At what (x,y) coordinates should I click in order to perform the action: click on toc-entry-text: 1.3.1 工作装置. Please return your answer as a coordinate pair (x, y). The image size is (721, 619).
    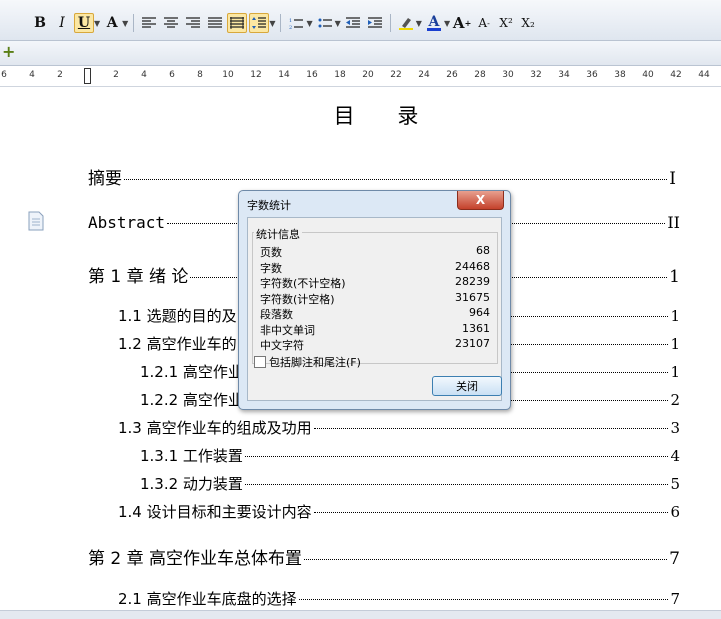
    Looking at the image, I should click on (191, 456).